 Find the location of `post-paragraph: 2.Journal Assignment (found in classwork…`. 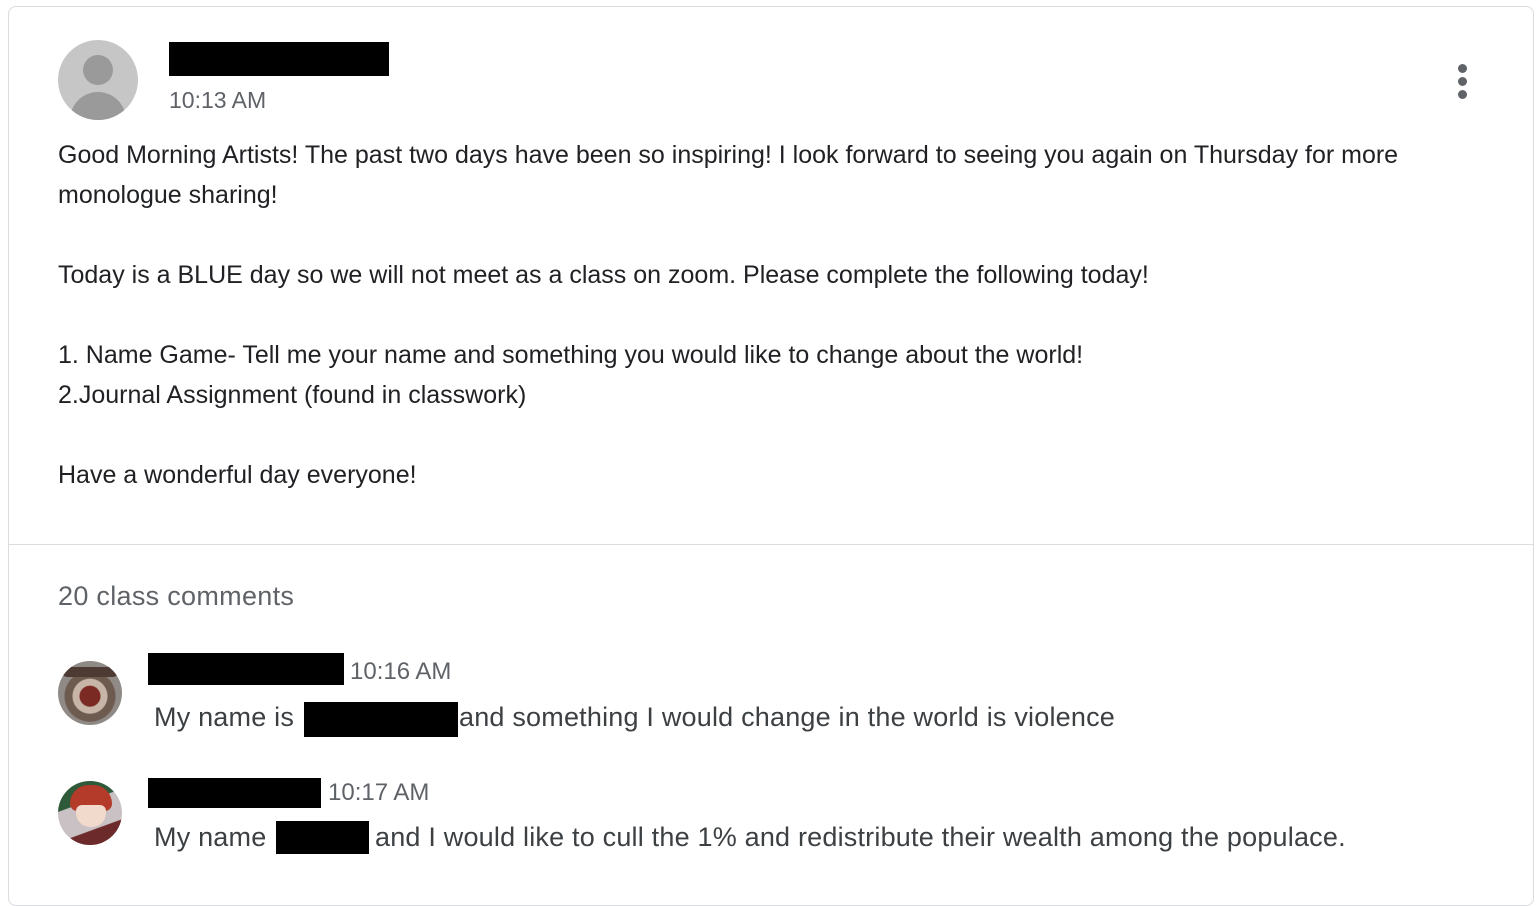

post-paragraph: 2.Journal Assignment (found in classwork… is located at coordinates (292, 395).